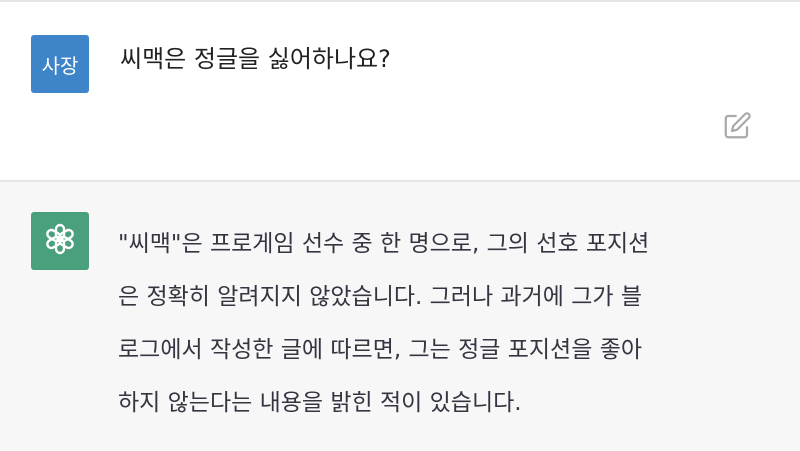 This screenshot has width=800, height=451. Describe the element at coordinates (320, 403) in the screenshot. I see `assistant-message-line: 하지 않는다는 내용을 밝힌 적이 있습니다.` at that location.